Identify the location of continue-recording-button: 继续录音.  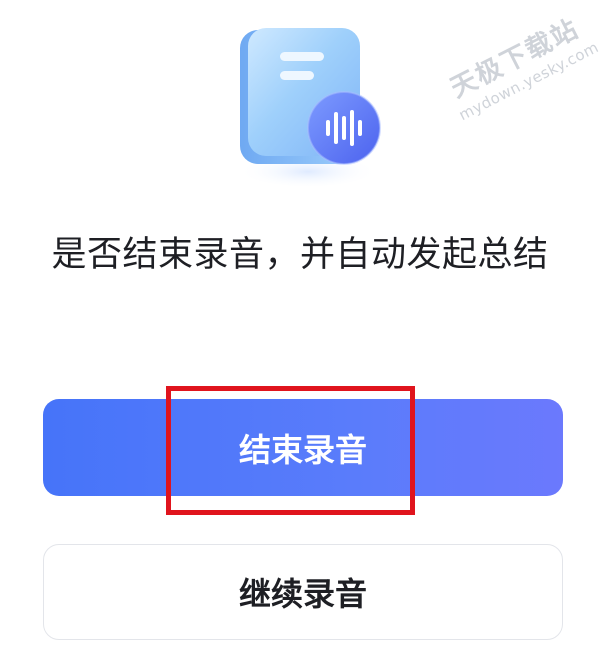
(303, 592).